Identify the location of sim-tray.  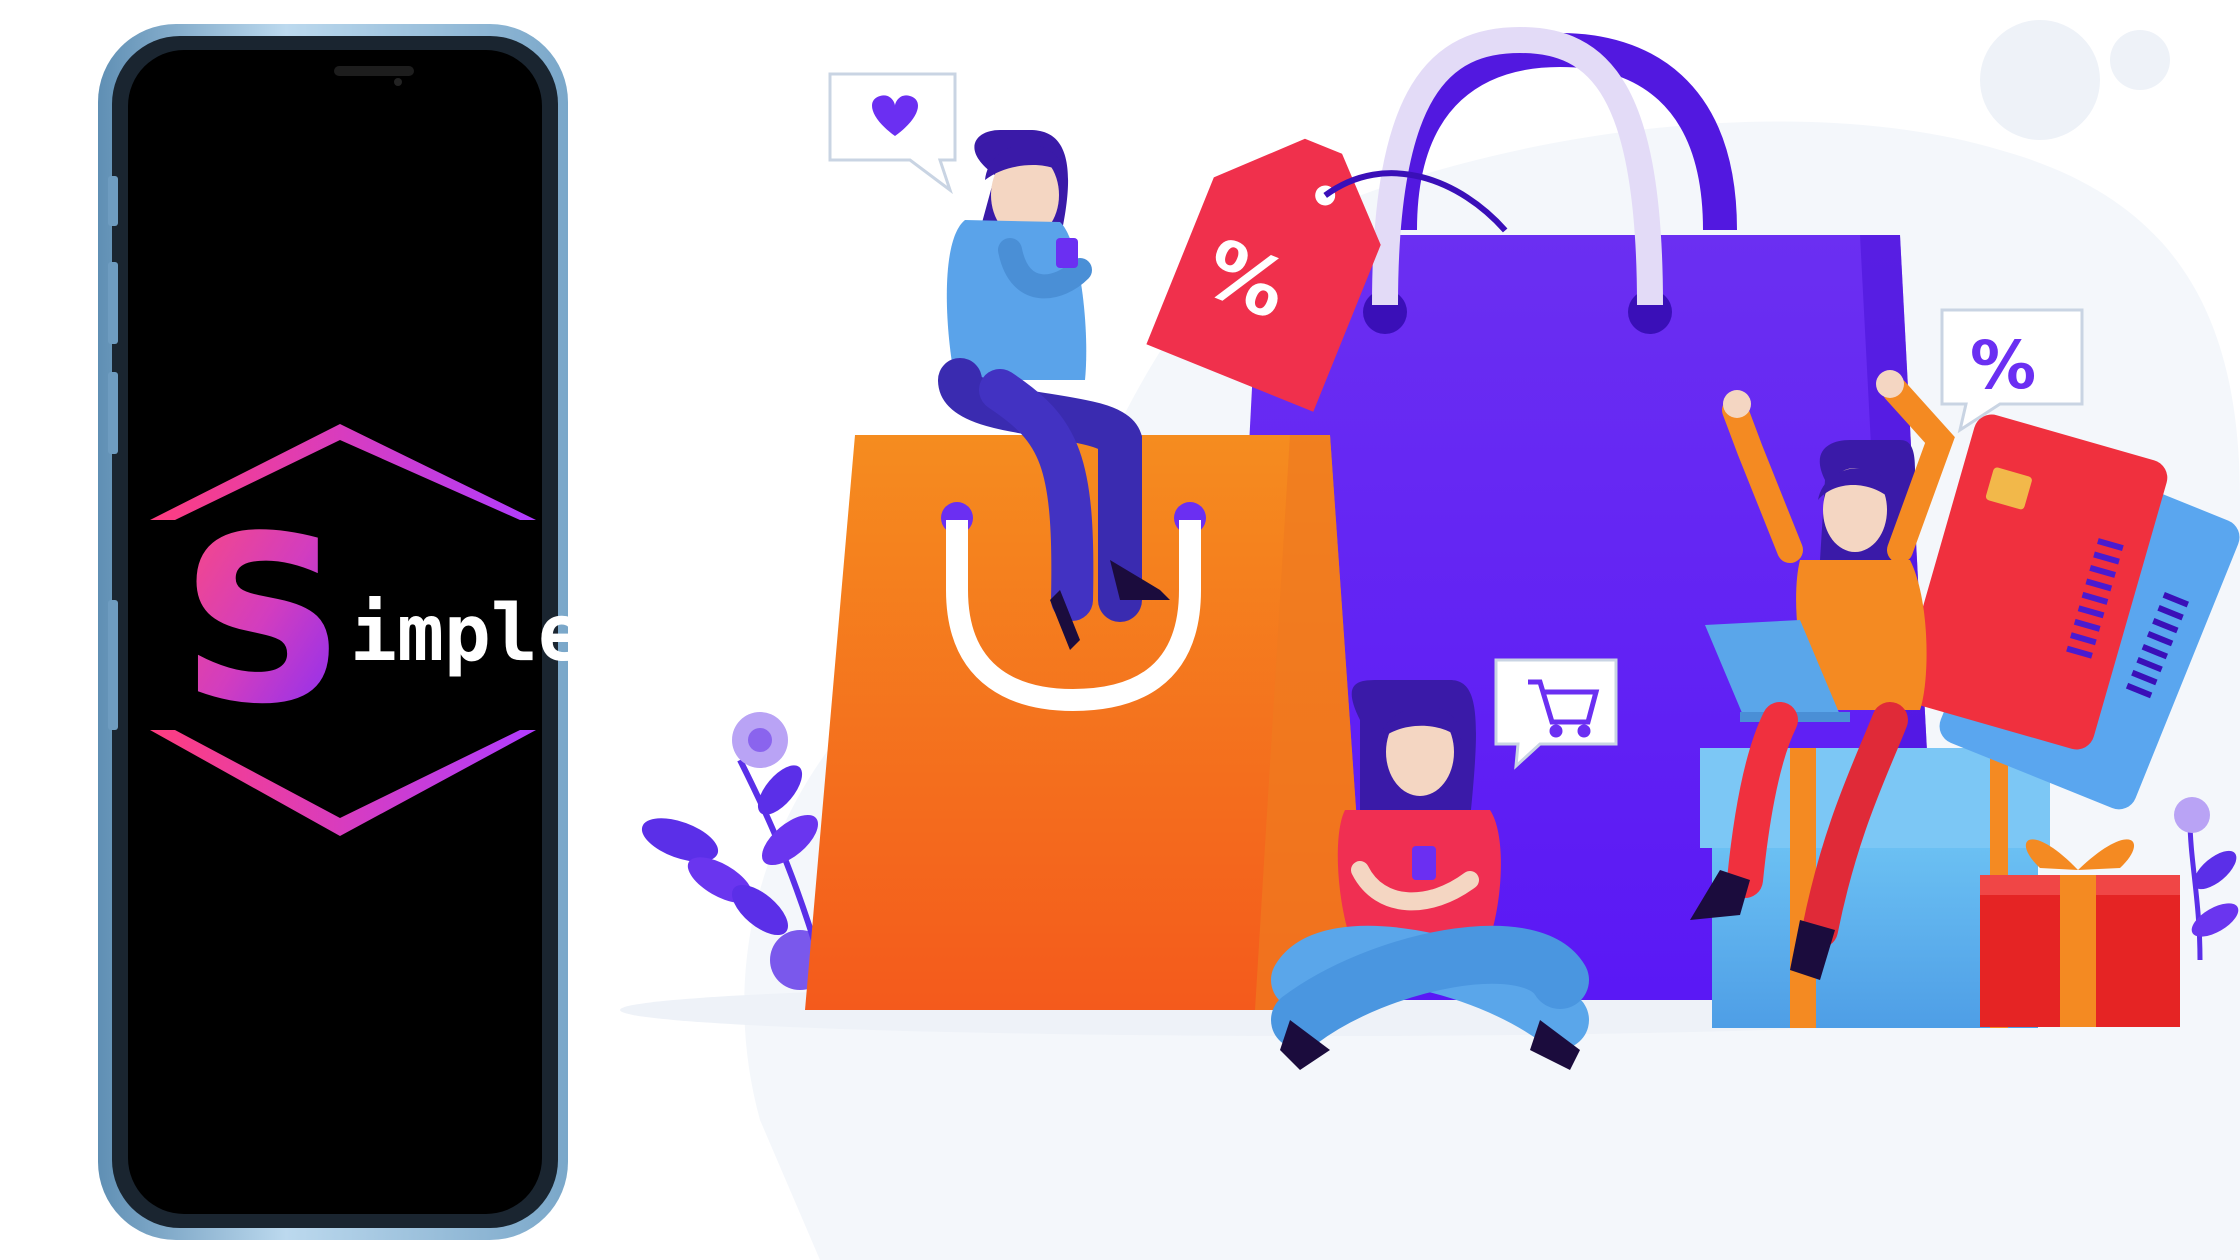
(113, 665).